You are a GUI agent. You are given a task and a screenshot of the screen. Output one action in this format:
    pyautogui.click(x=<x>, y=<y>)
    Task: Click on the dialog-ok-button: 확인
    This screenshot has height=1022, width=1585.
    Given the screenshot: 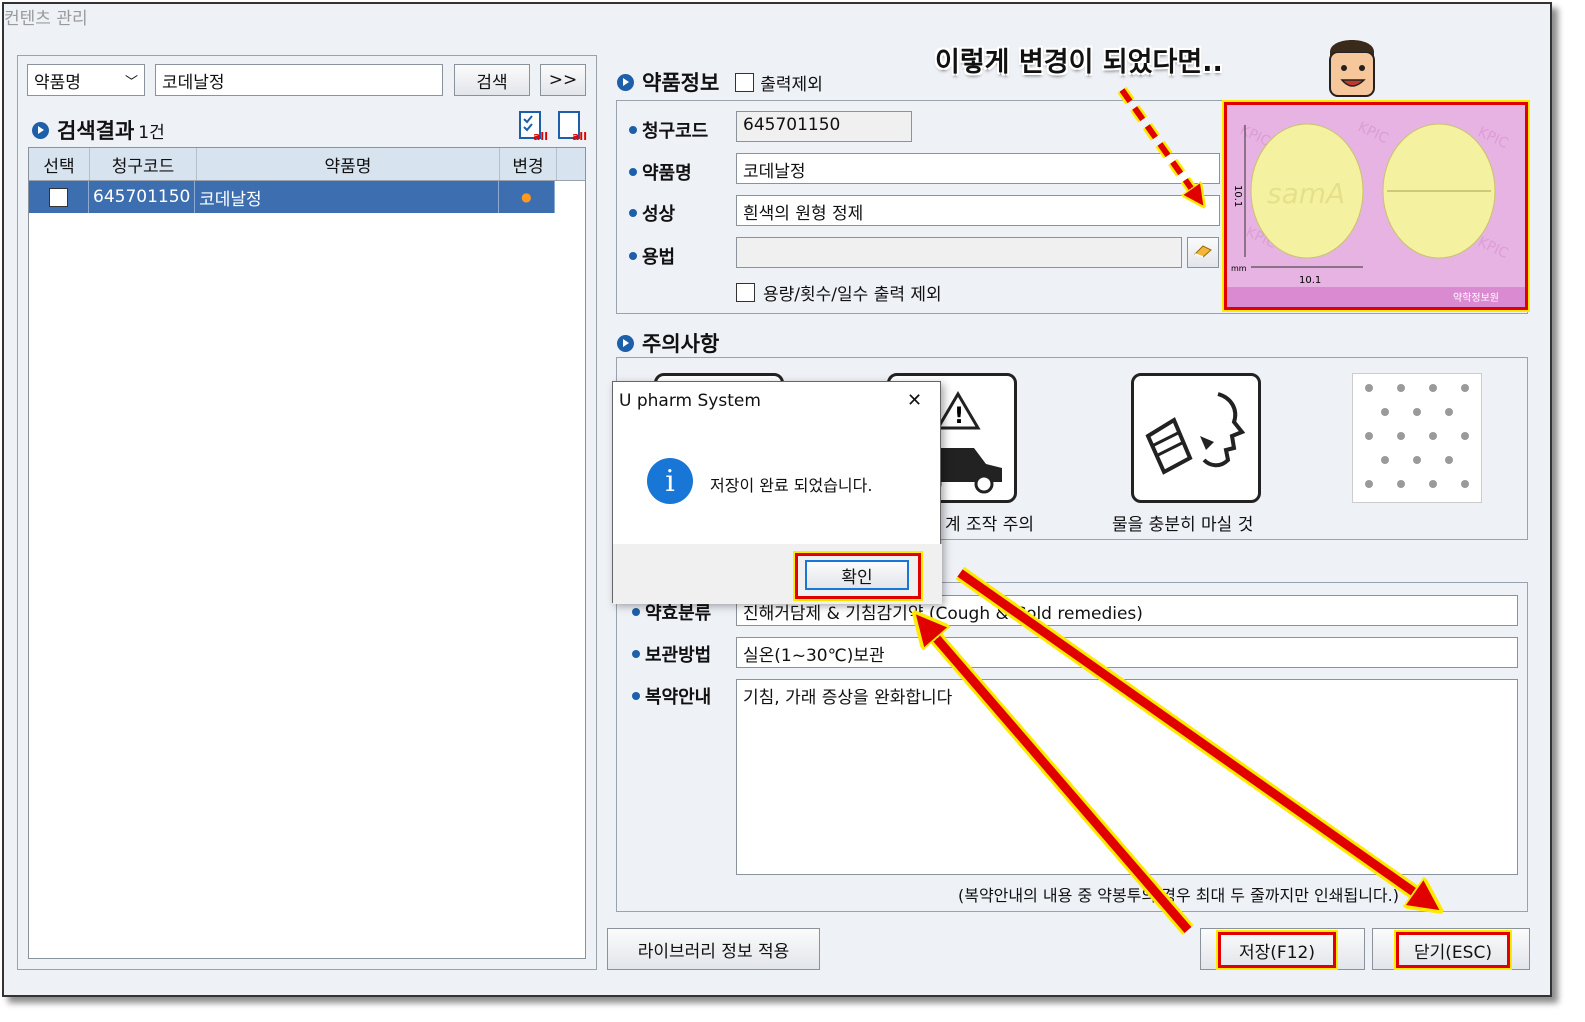 What is the action you would take?
    pyautogui.click(x=857, y=575)
    